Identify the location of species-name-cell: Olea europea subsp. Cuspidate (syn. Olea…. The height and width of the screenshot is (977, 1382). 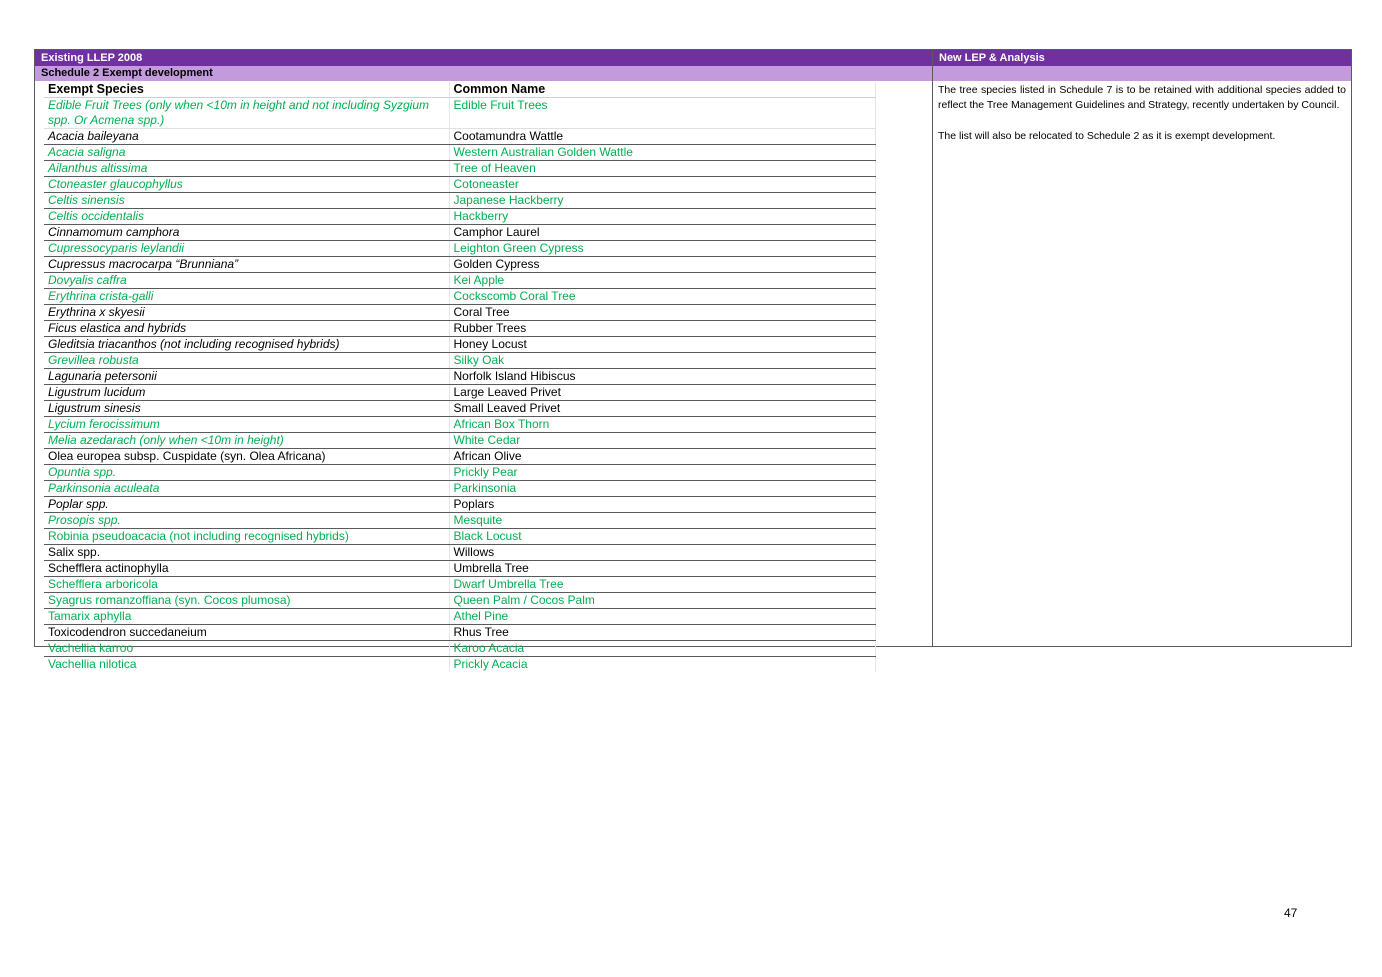
(247, 456).